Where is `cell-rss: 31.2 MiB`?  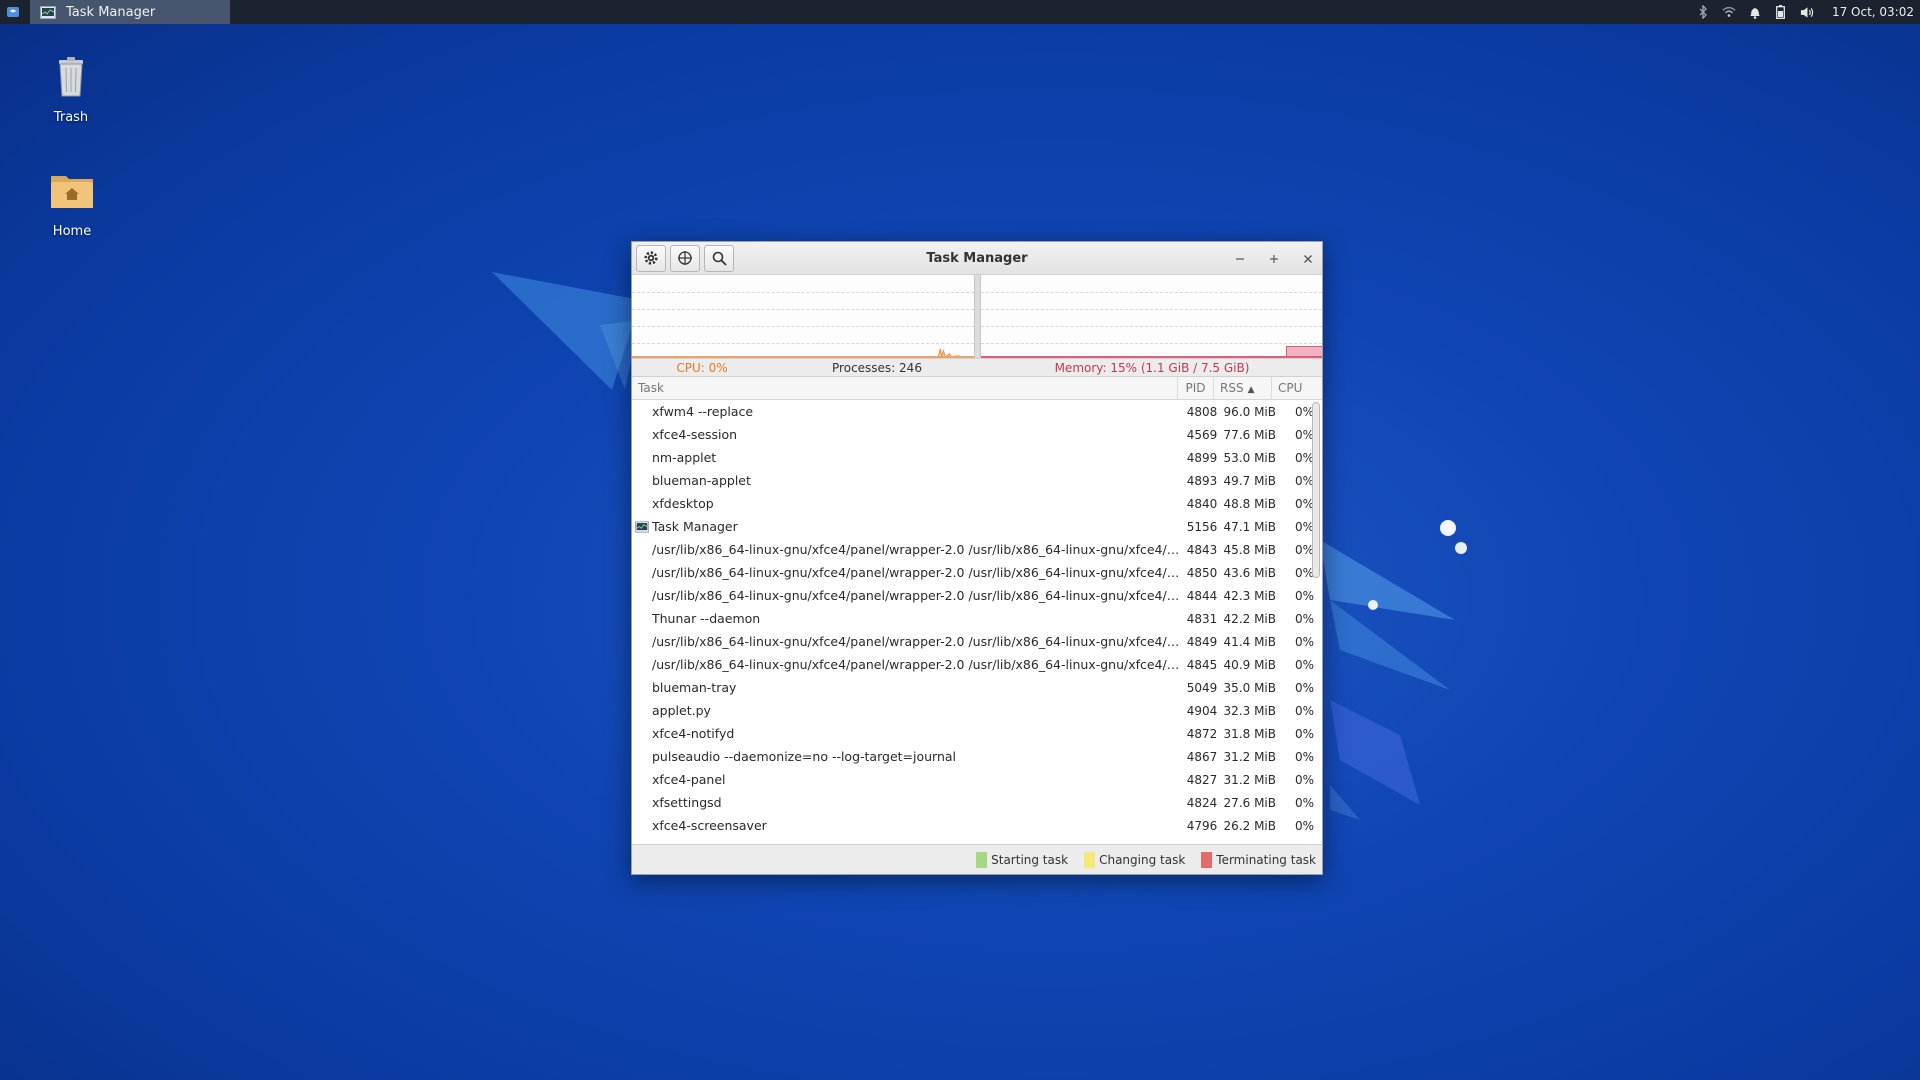 cell-rss: 31.2 MiB is located at coordinates (1249, 756).